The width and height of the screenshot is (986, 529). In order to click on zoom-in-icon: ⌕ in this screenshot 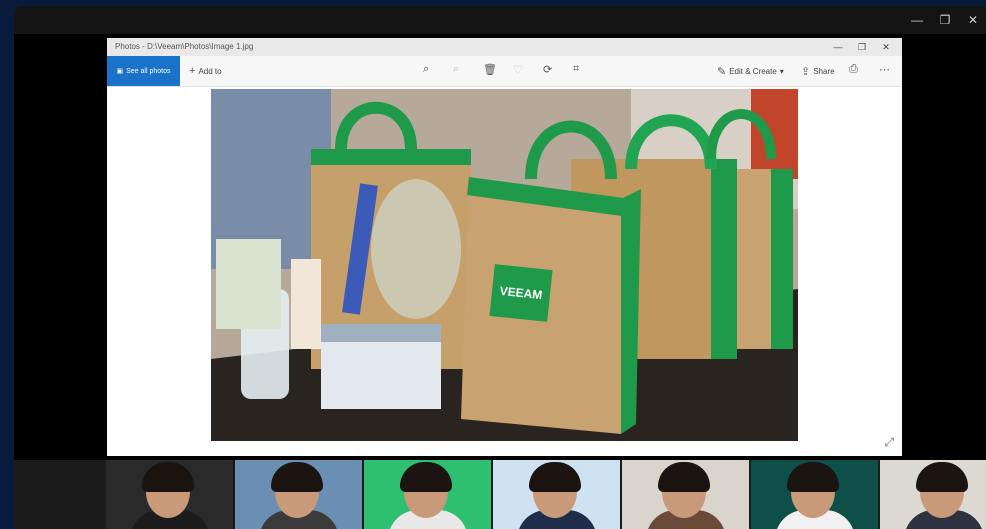, I will do `click(426, 69)`.